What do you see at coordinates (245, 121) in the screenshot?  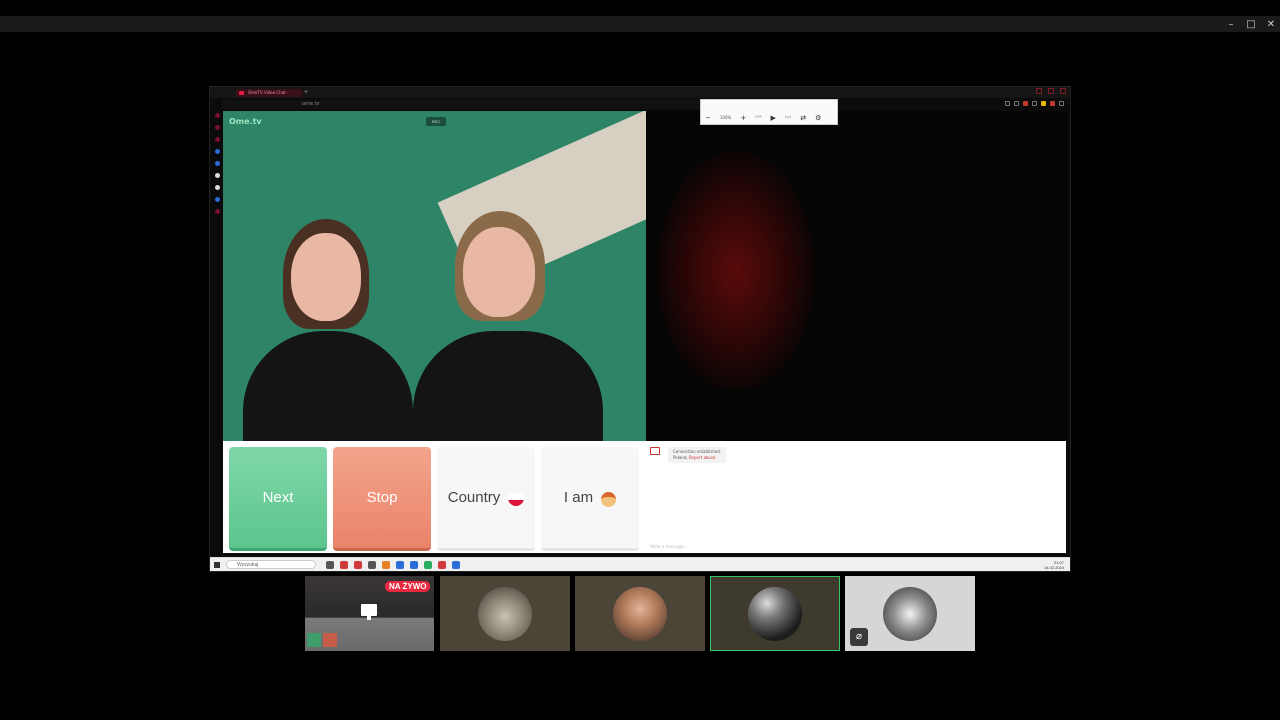 I see `ometv-logo: Ome.tv` at bounding box center [245, 121].